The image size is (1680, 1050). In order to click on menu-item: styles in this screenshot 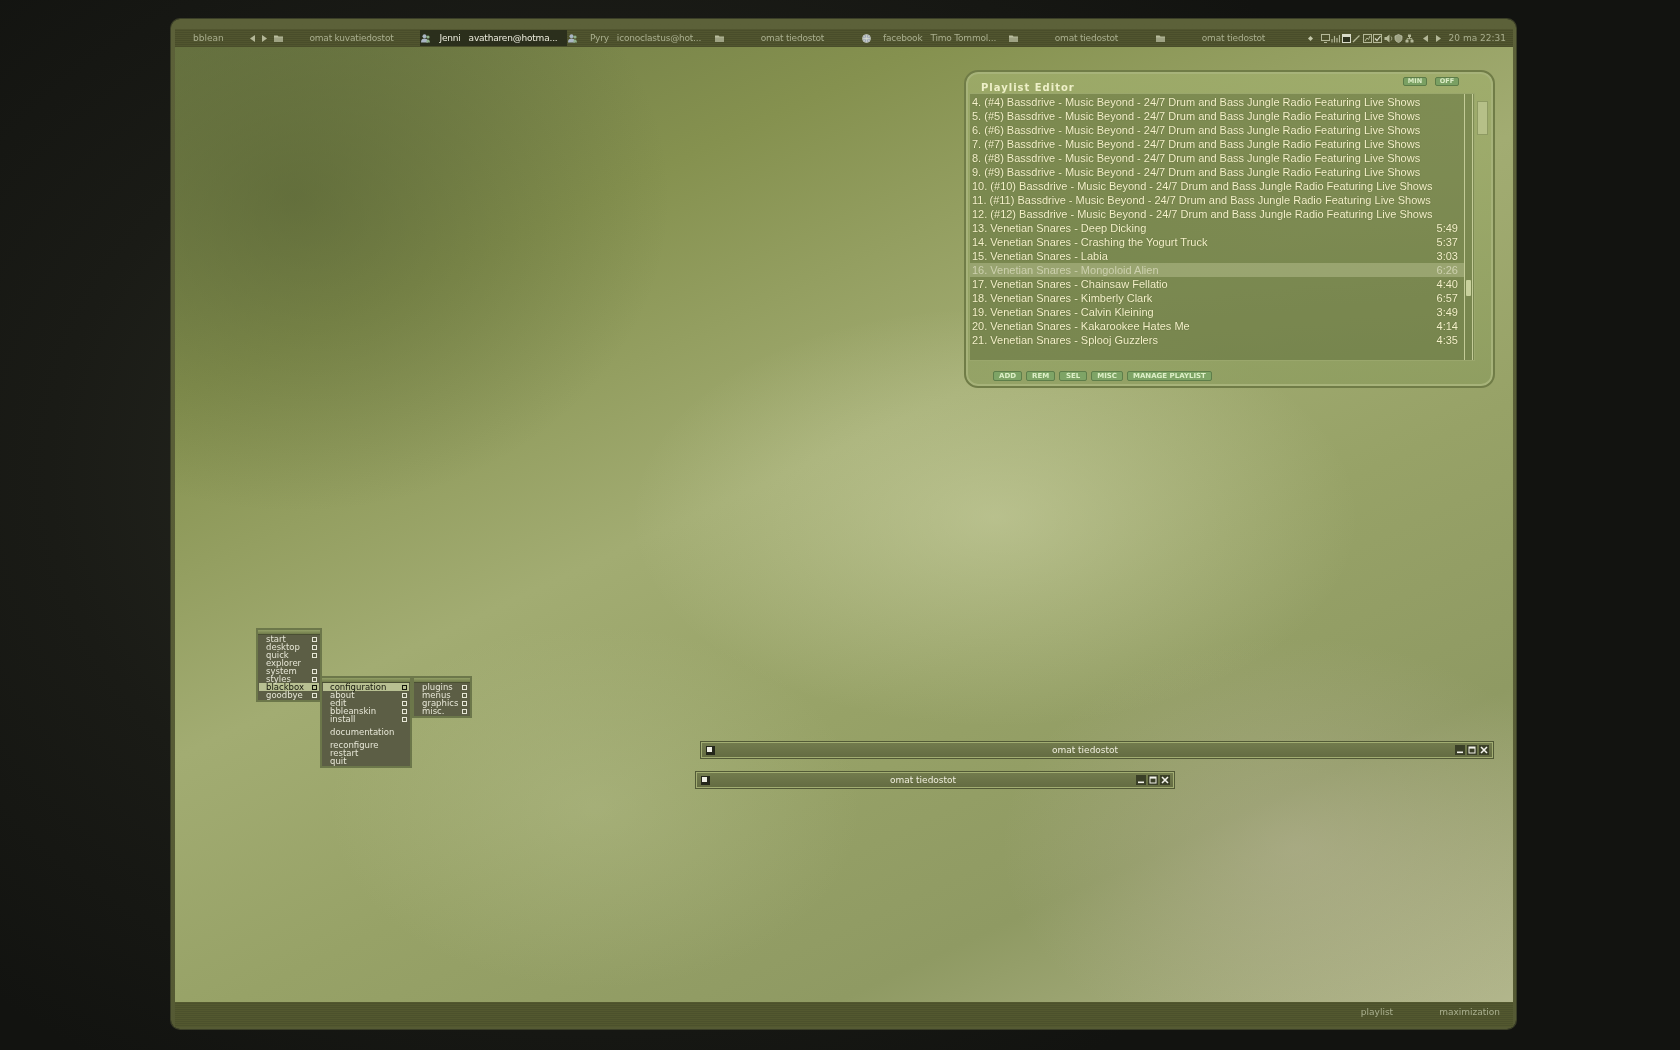, I will do `click(289, 679)`.